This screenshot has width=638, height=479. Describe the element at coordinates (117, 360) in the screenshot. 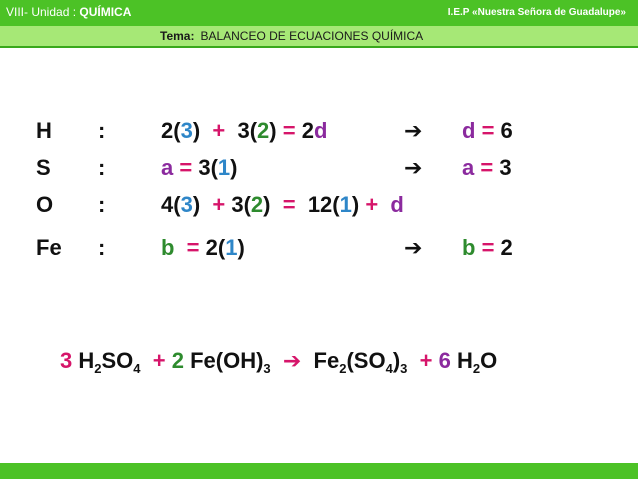

I see `formula-part: SO` at that location.